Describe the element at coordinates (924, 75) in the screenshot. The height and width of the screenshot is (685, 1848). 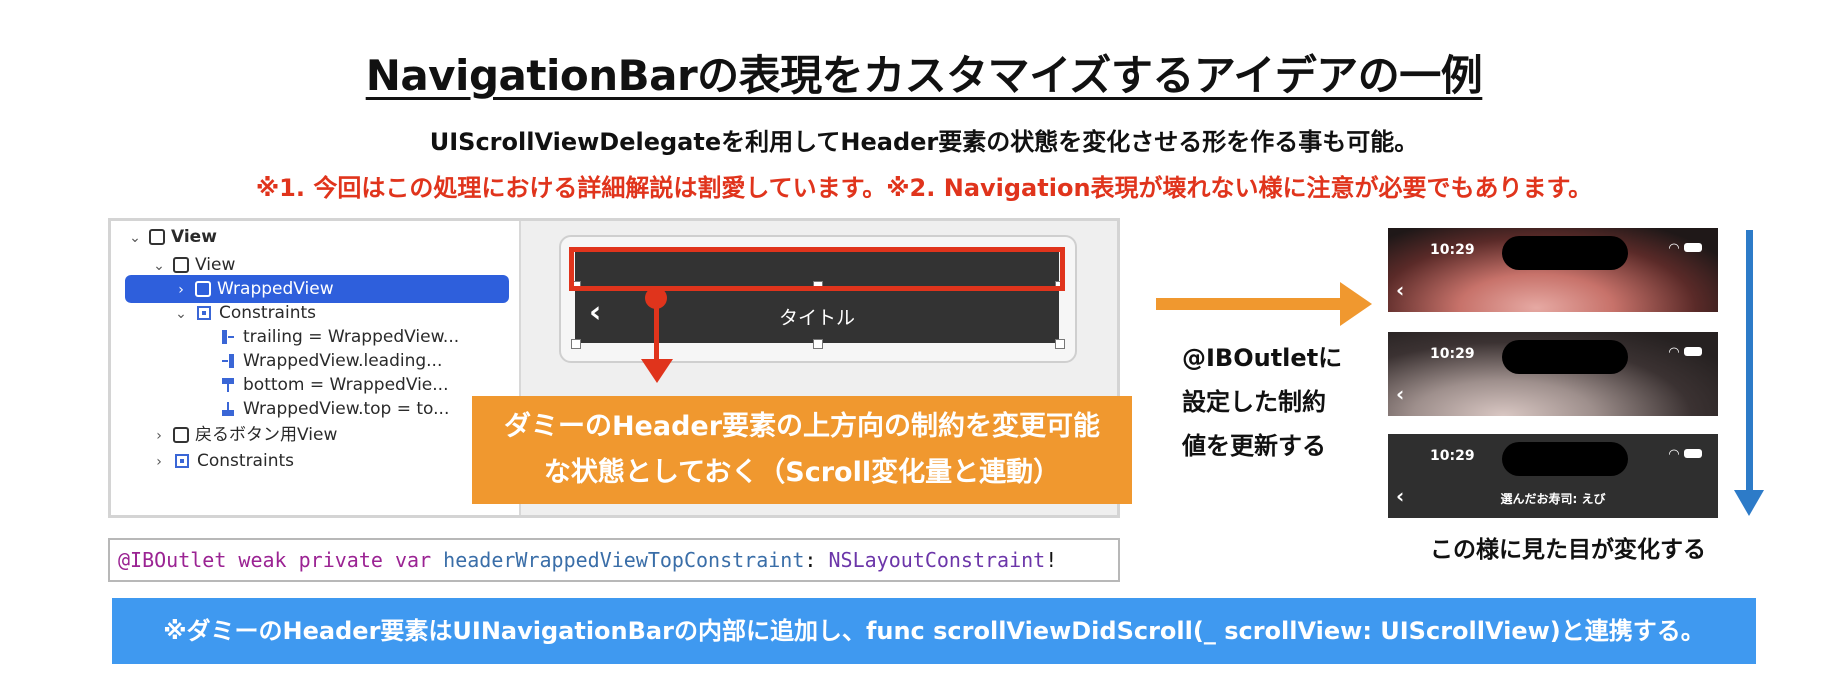
I see `page-title: NavigationBarの表現をカスタマイズするアイデアの一例` at that location.